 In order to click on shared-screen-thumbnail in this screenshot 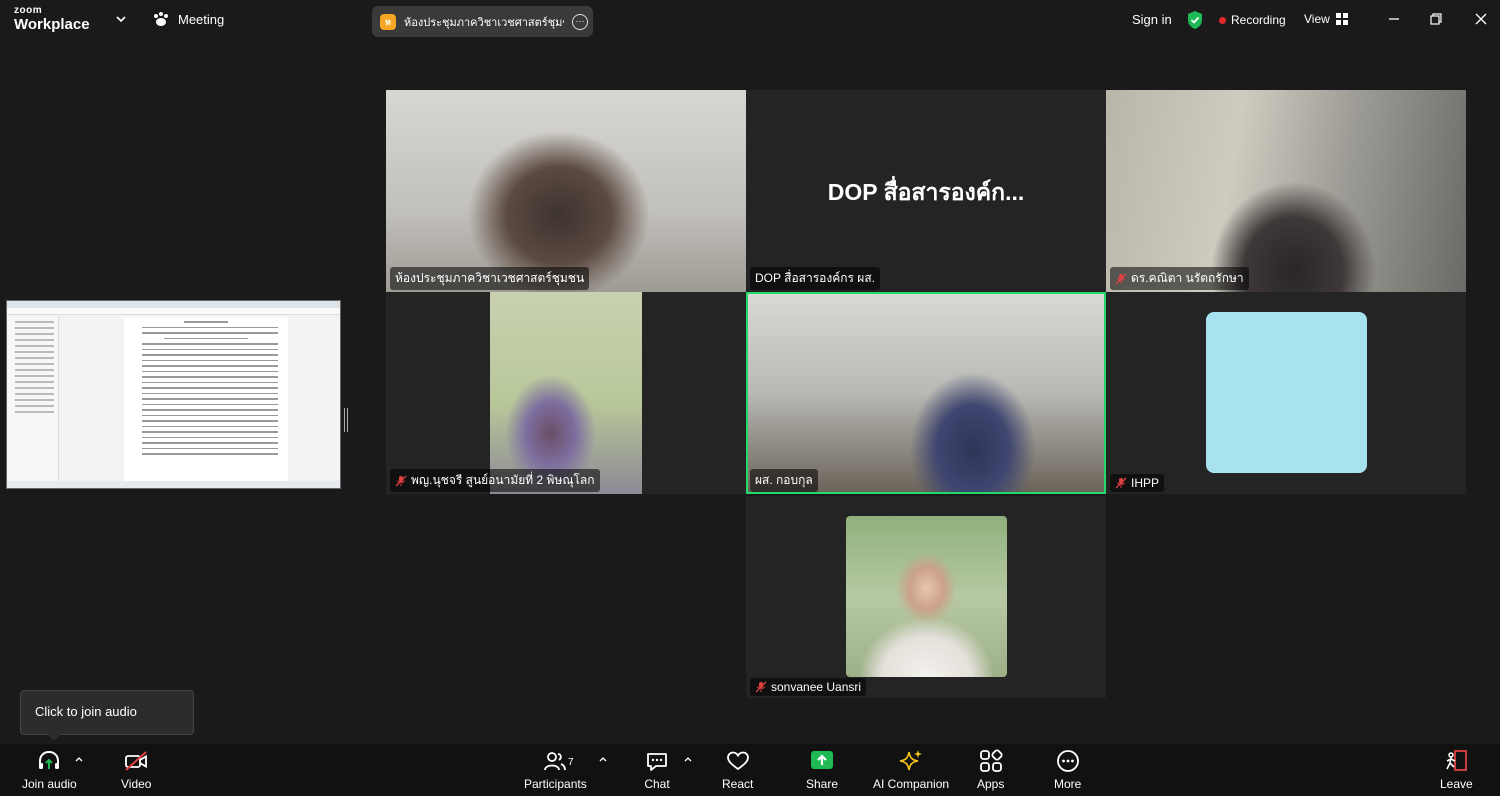, I will do `click(173, 394)`.